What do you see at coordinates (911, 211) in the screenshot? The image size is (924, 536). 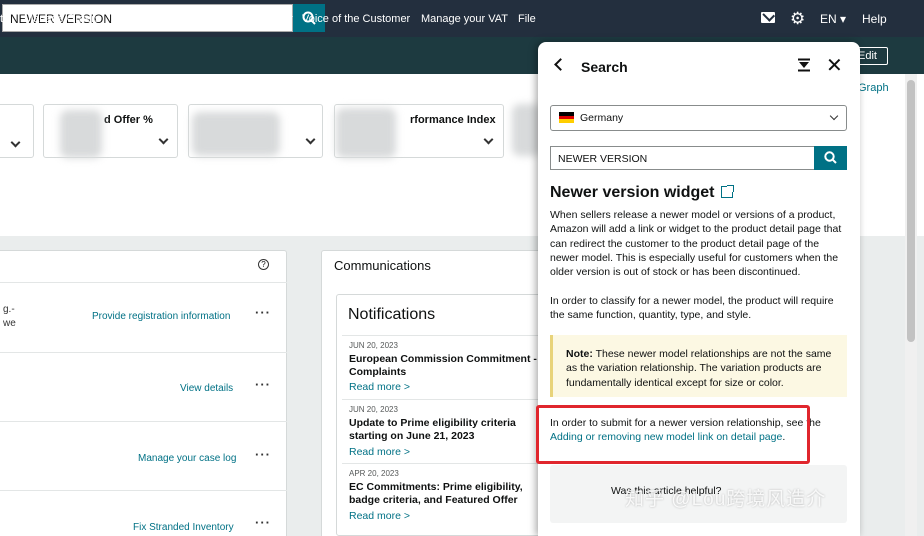 I see `scrollbar-thumb` at bounding box center [911, 211].